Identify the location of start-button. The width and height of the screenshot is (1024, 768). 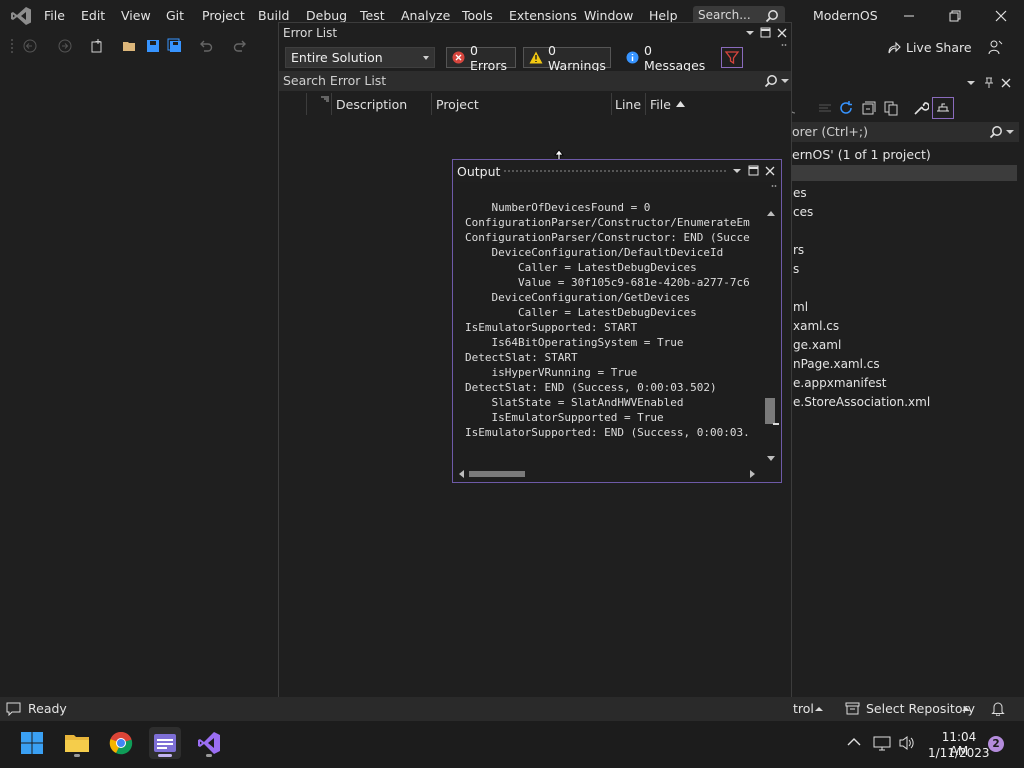
(32, 743).